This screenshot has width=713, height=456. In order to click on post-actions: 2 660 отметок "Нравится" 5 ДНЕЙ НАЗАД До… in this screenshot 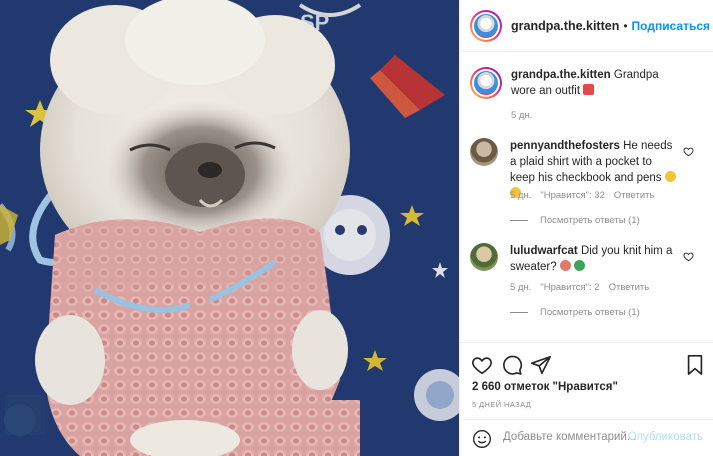, I will do `click(586, 398)`.